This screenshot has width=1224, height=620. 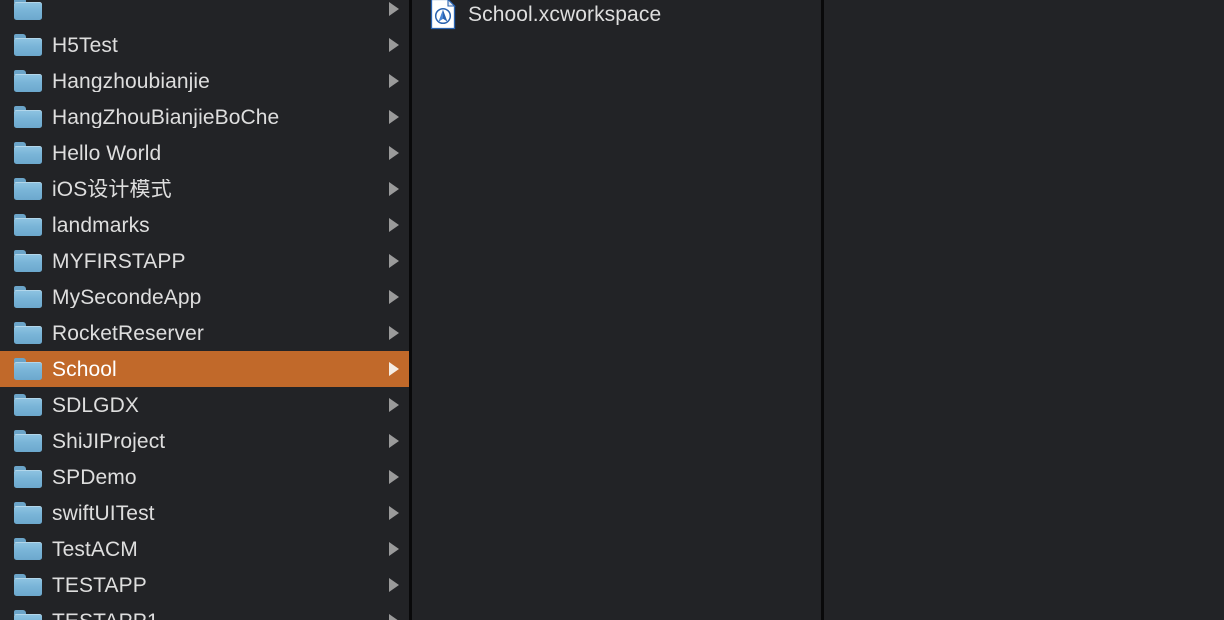 I want to click on list-item: Hello World, so click(x=204, y=153).